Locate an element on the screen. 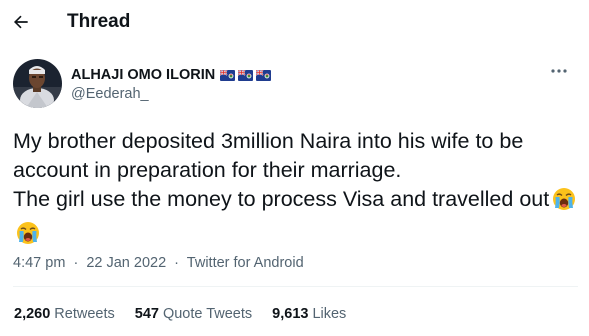 Image resolution: width=589 pixels, height=336 pixels. tweet-stats: 2,260 Retweets 547 Quote Tweets 9,613 Likes is located at coordinates (190, 314).